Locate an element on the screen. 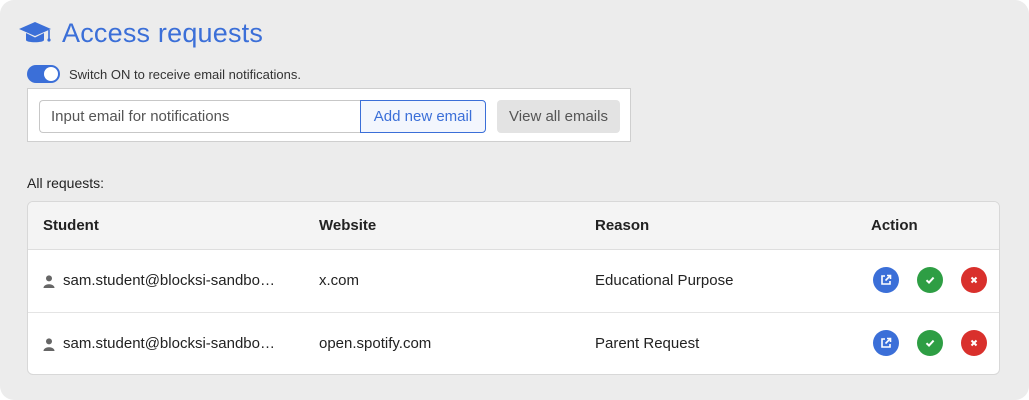 Image resolution: width=1029 pixels, height=400 pixels. column-header-student: Student is located at coordinates (71, 225).